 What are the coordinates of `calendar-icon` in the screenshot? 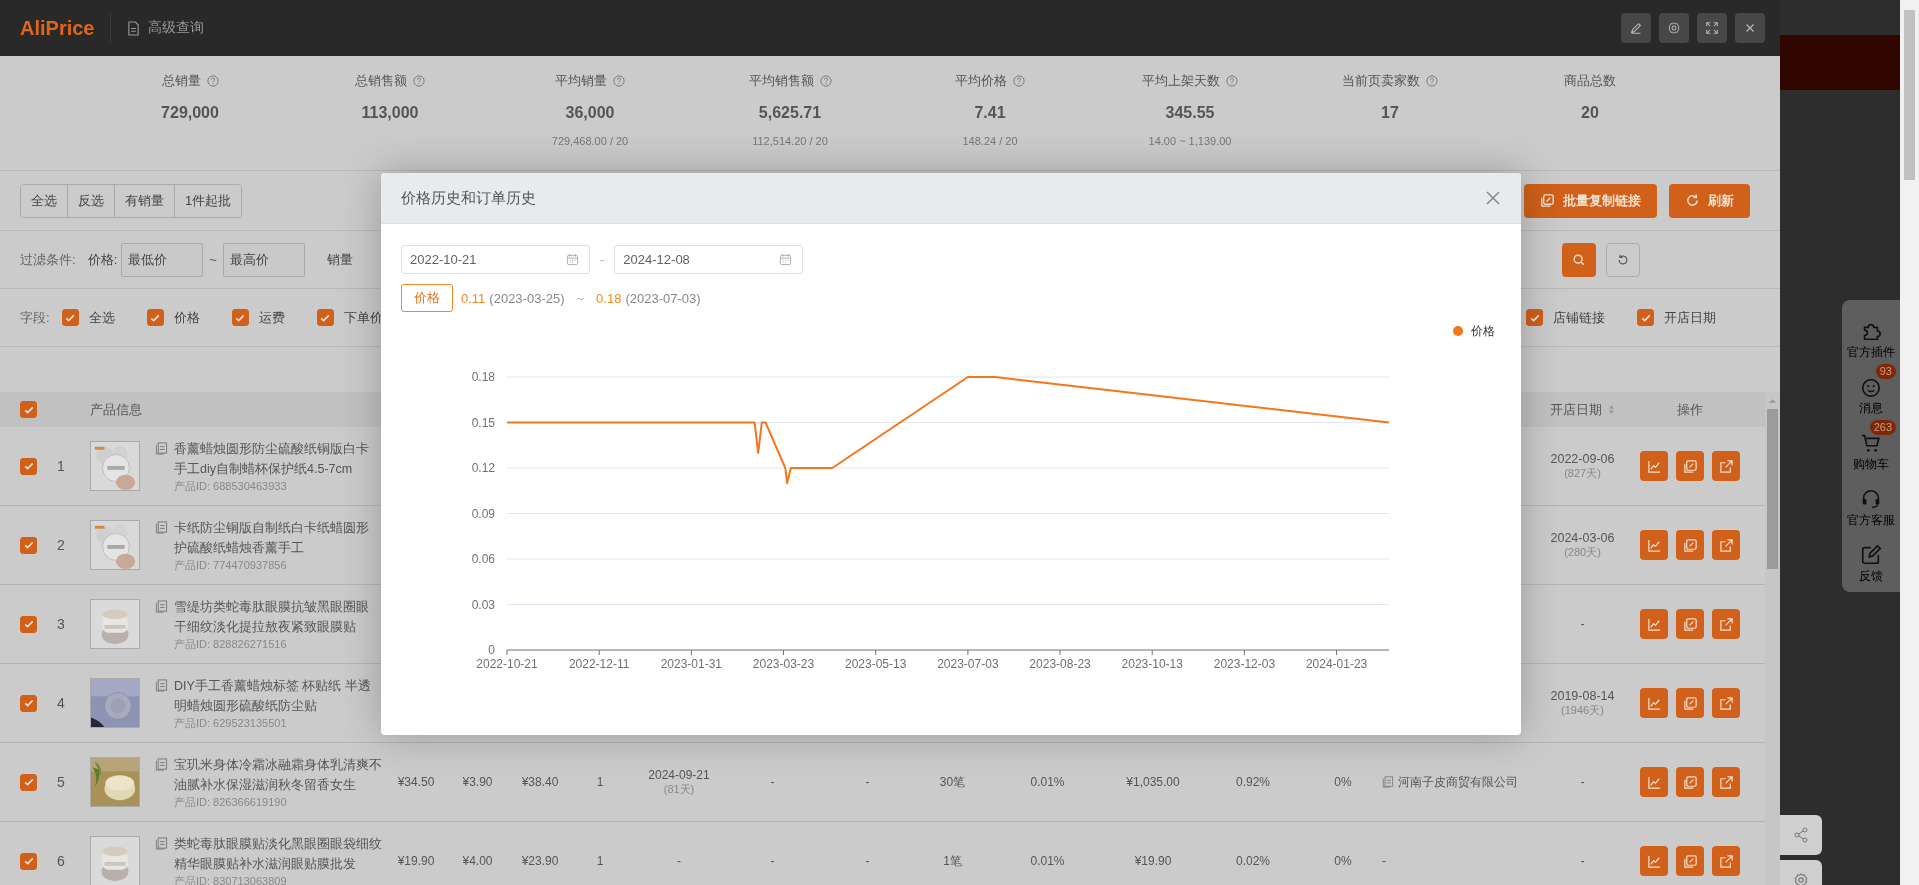 It's located at (572, 259).